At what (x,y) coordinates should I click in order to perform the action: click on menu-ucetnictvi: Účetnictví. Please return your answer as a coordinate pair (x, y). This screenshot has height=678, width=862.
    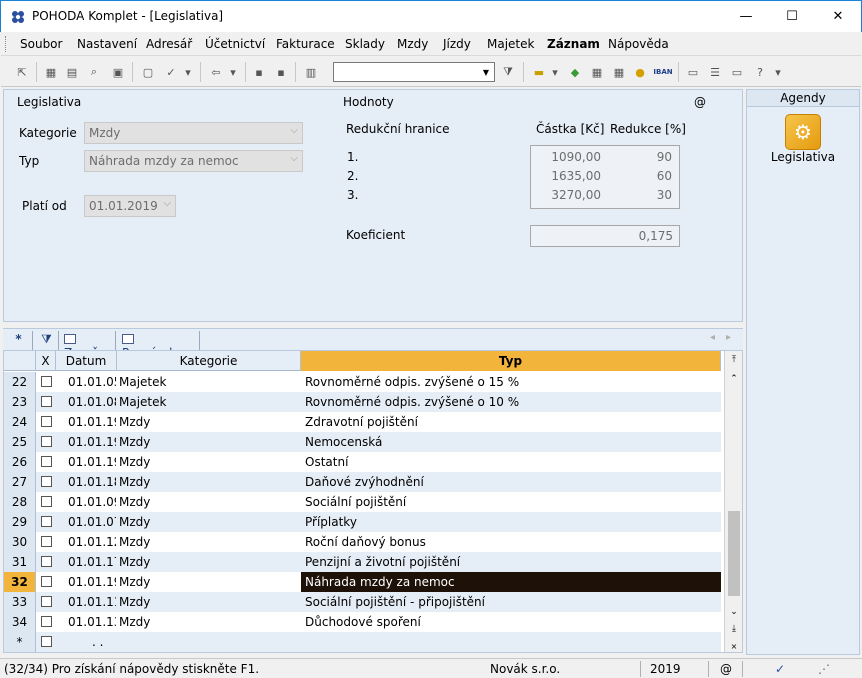
    Looking at the image, I should click on (235, 44).